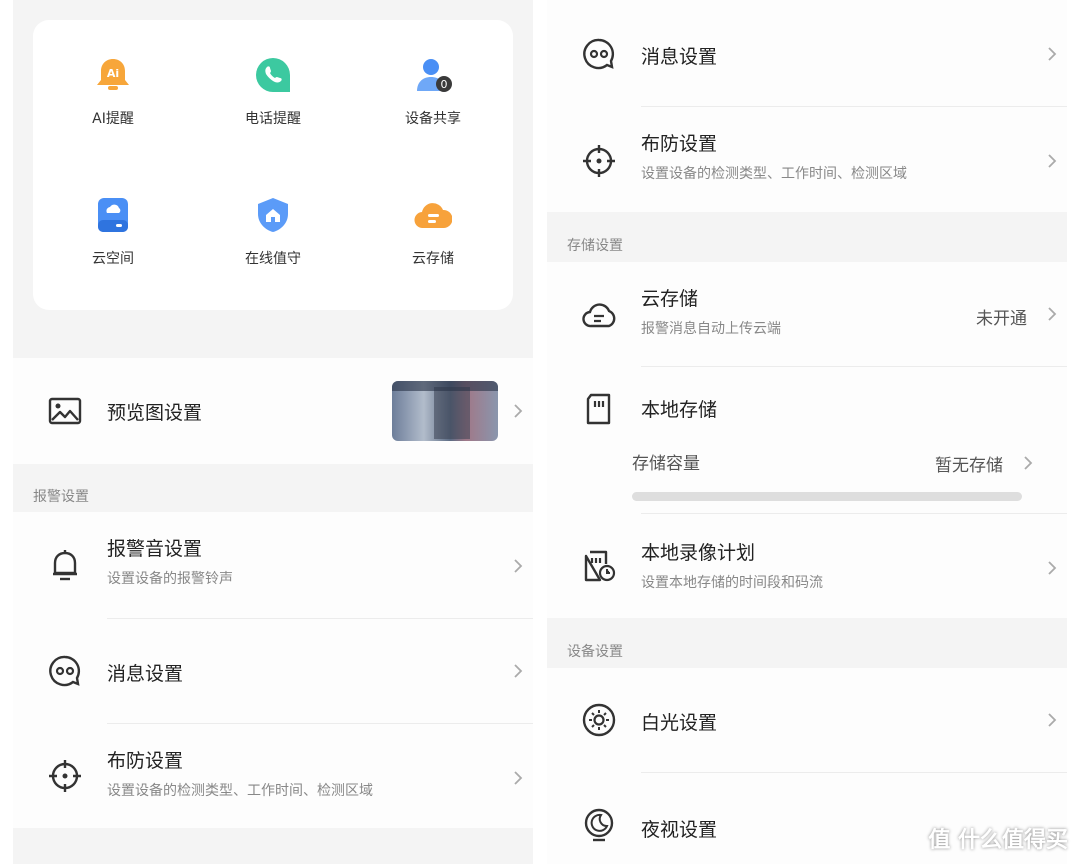 This screenshot has width=1080, height=864. I want to click on quick-action-label: 云空间, so click(113, 259).